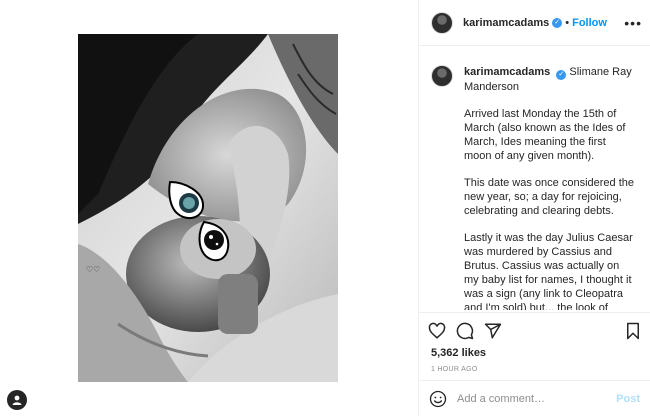 This screenshot has height=416, width=650. I want to click on comment-icon, so click(465, 331).